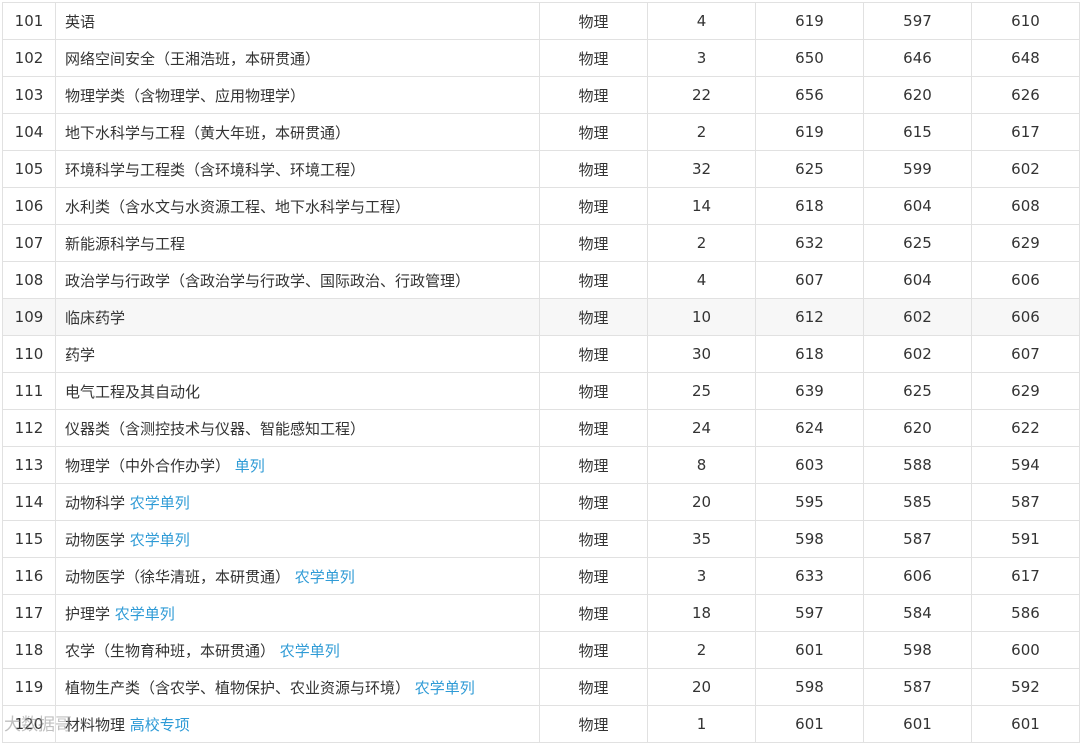 Image resolution: width=1080 pixels, height=746 pixels. What do you see at coordinates (29, 502) in the screenshot?
I see `row-number-cell: 114` at bounding box center [29, 502].